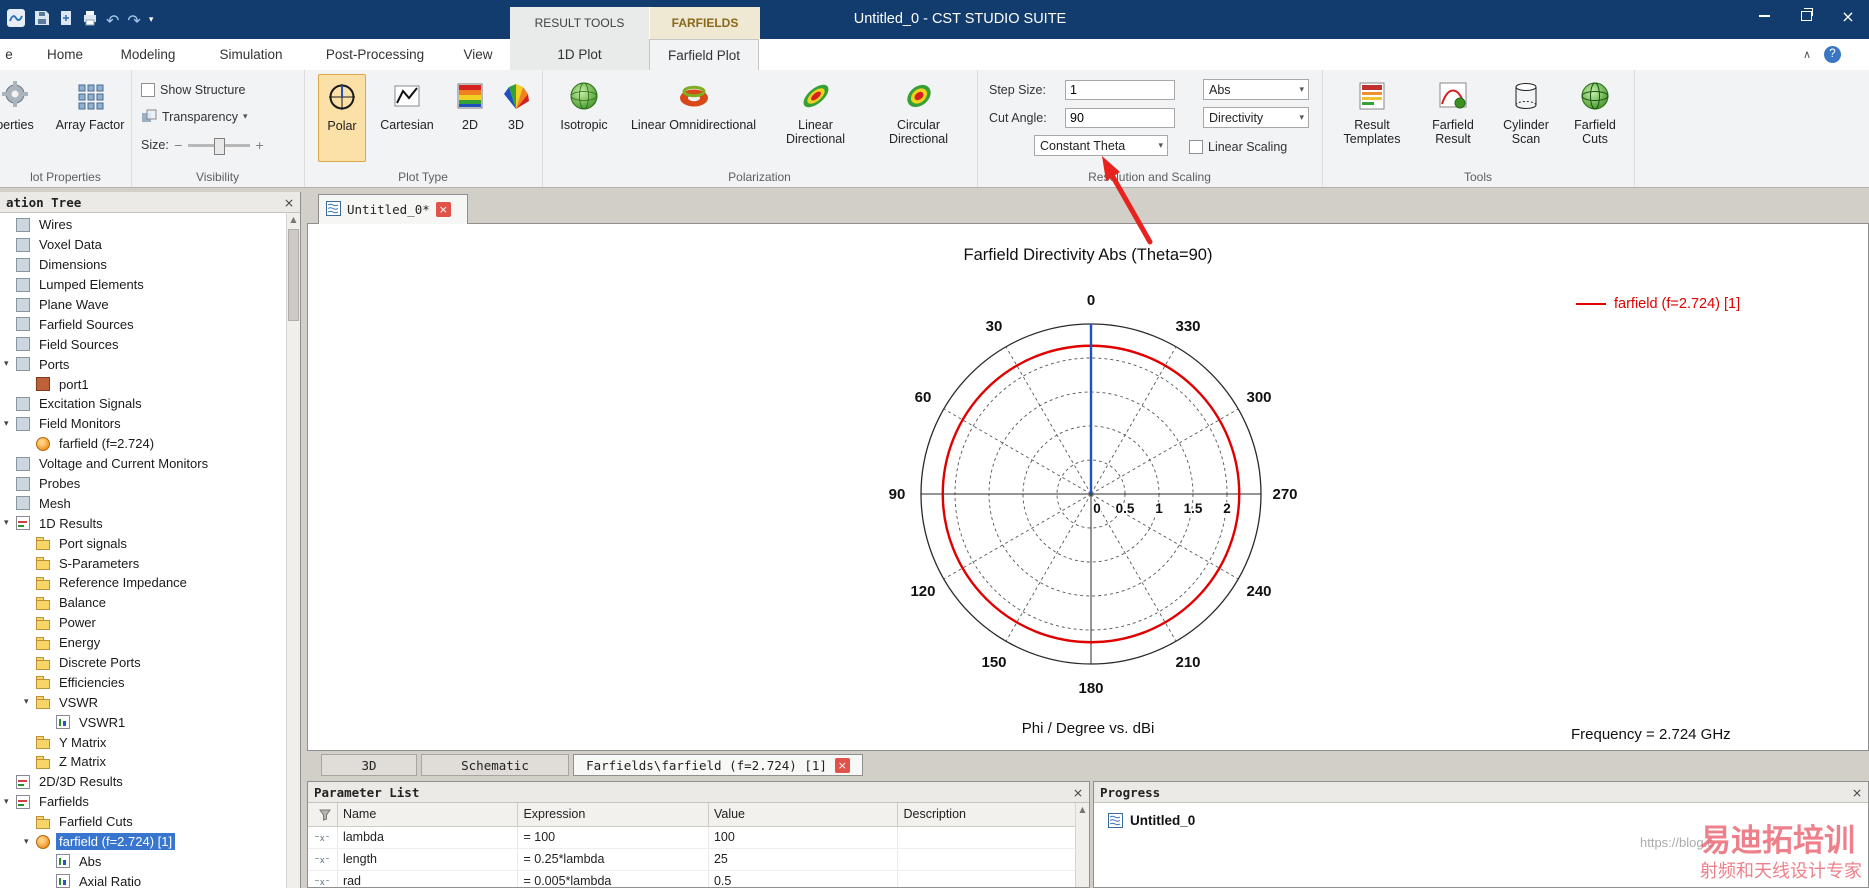 Image resolution: width=1869 pixels, height=888 pixels. I want to click on farfield-result-button: Farfield Result, so click(1453, 118).